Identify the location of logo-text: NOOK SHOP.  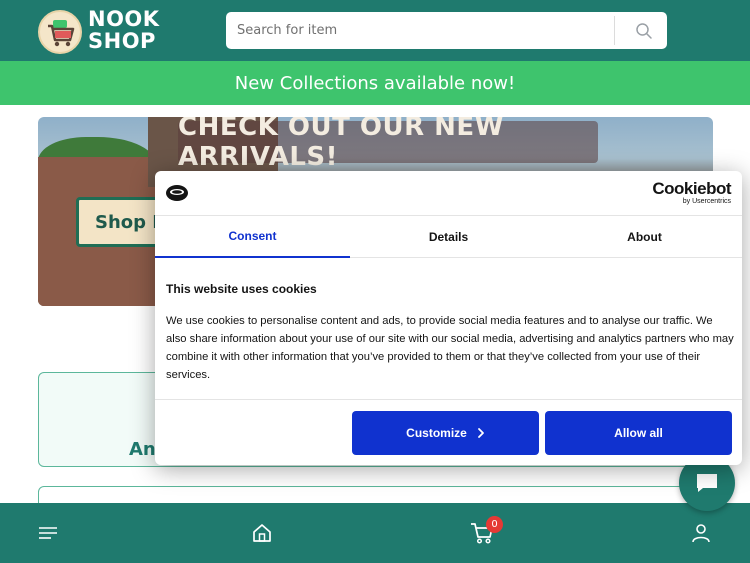
(124, 30).